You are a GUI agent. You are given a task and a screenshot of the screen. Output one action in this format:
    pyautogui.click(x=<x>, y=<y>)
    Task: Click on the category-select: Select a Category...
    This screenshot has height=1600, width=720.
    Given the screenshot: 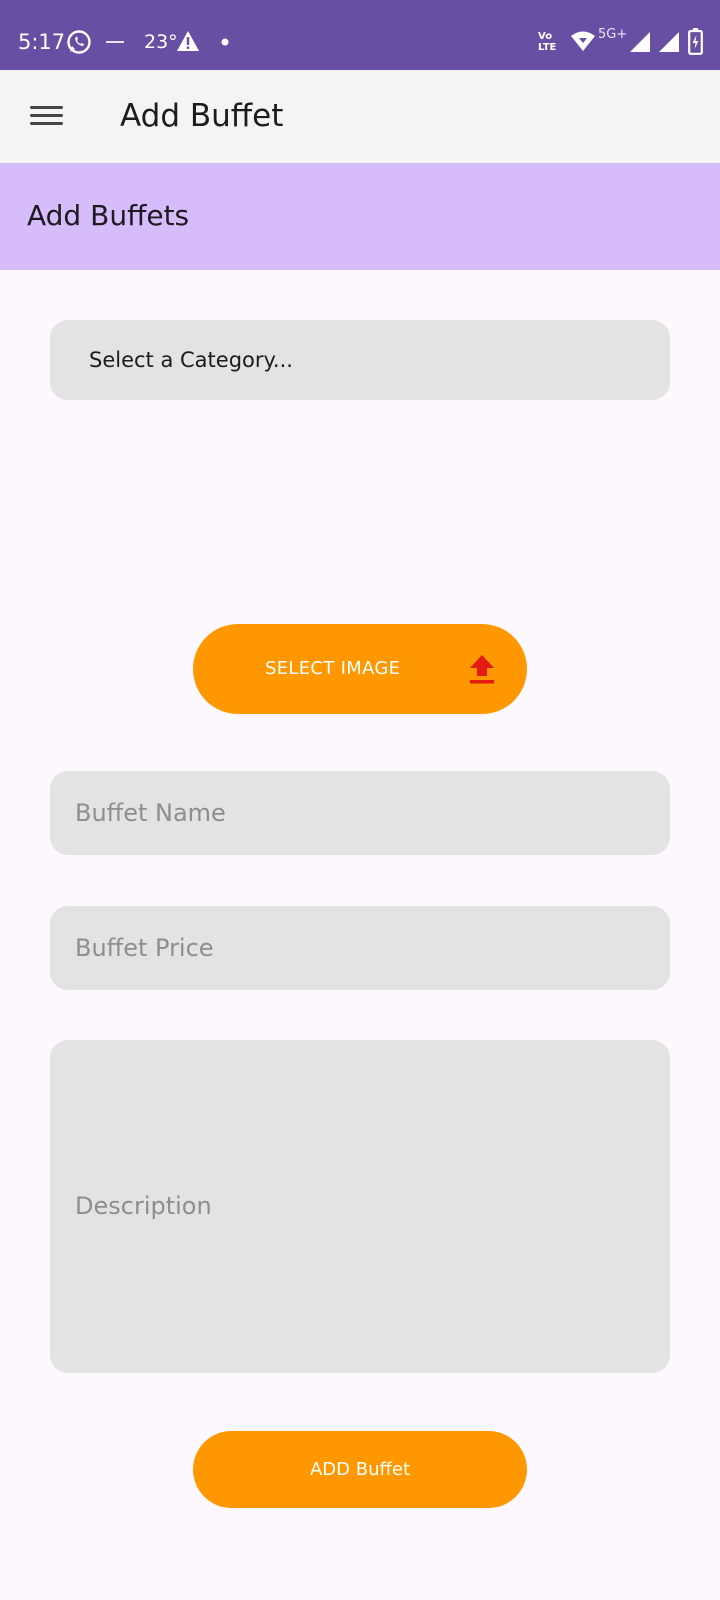 What is the action you would take?
    pyautogui.click(x=360, y=360)
    